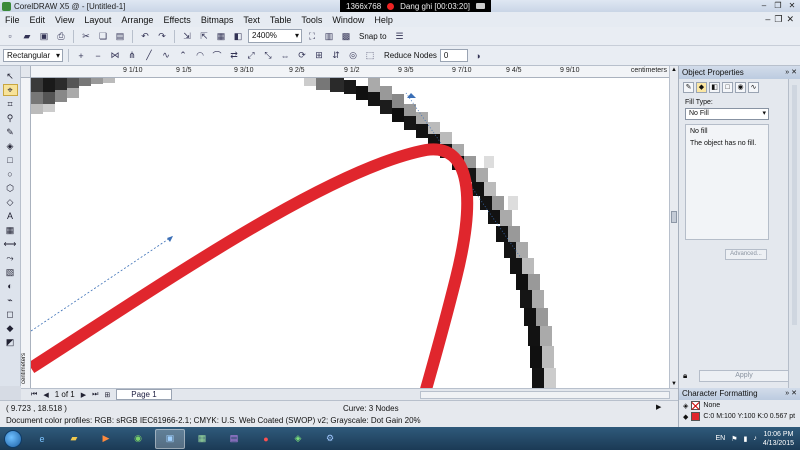 The image size is (800, 450). I want to click on freehand-tool-icon: ✎, so click(10, 132).